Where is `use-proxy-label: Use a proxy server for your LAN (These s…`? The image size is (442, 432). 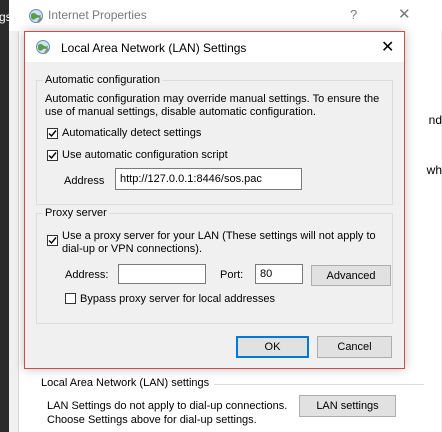
use-proxy-label: Use a proxy server for your LAN (These s… is located at coordinates (219, 236).